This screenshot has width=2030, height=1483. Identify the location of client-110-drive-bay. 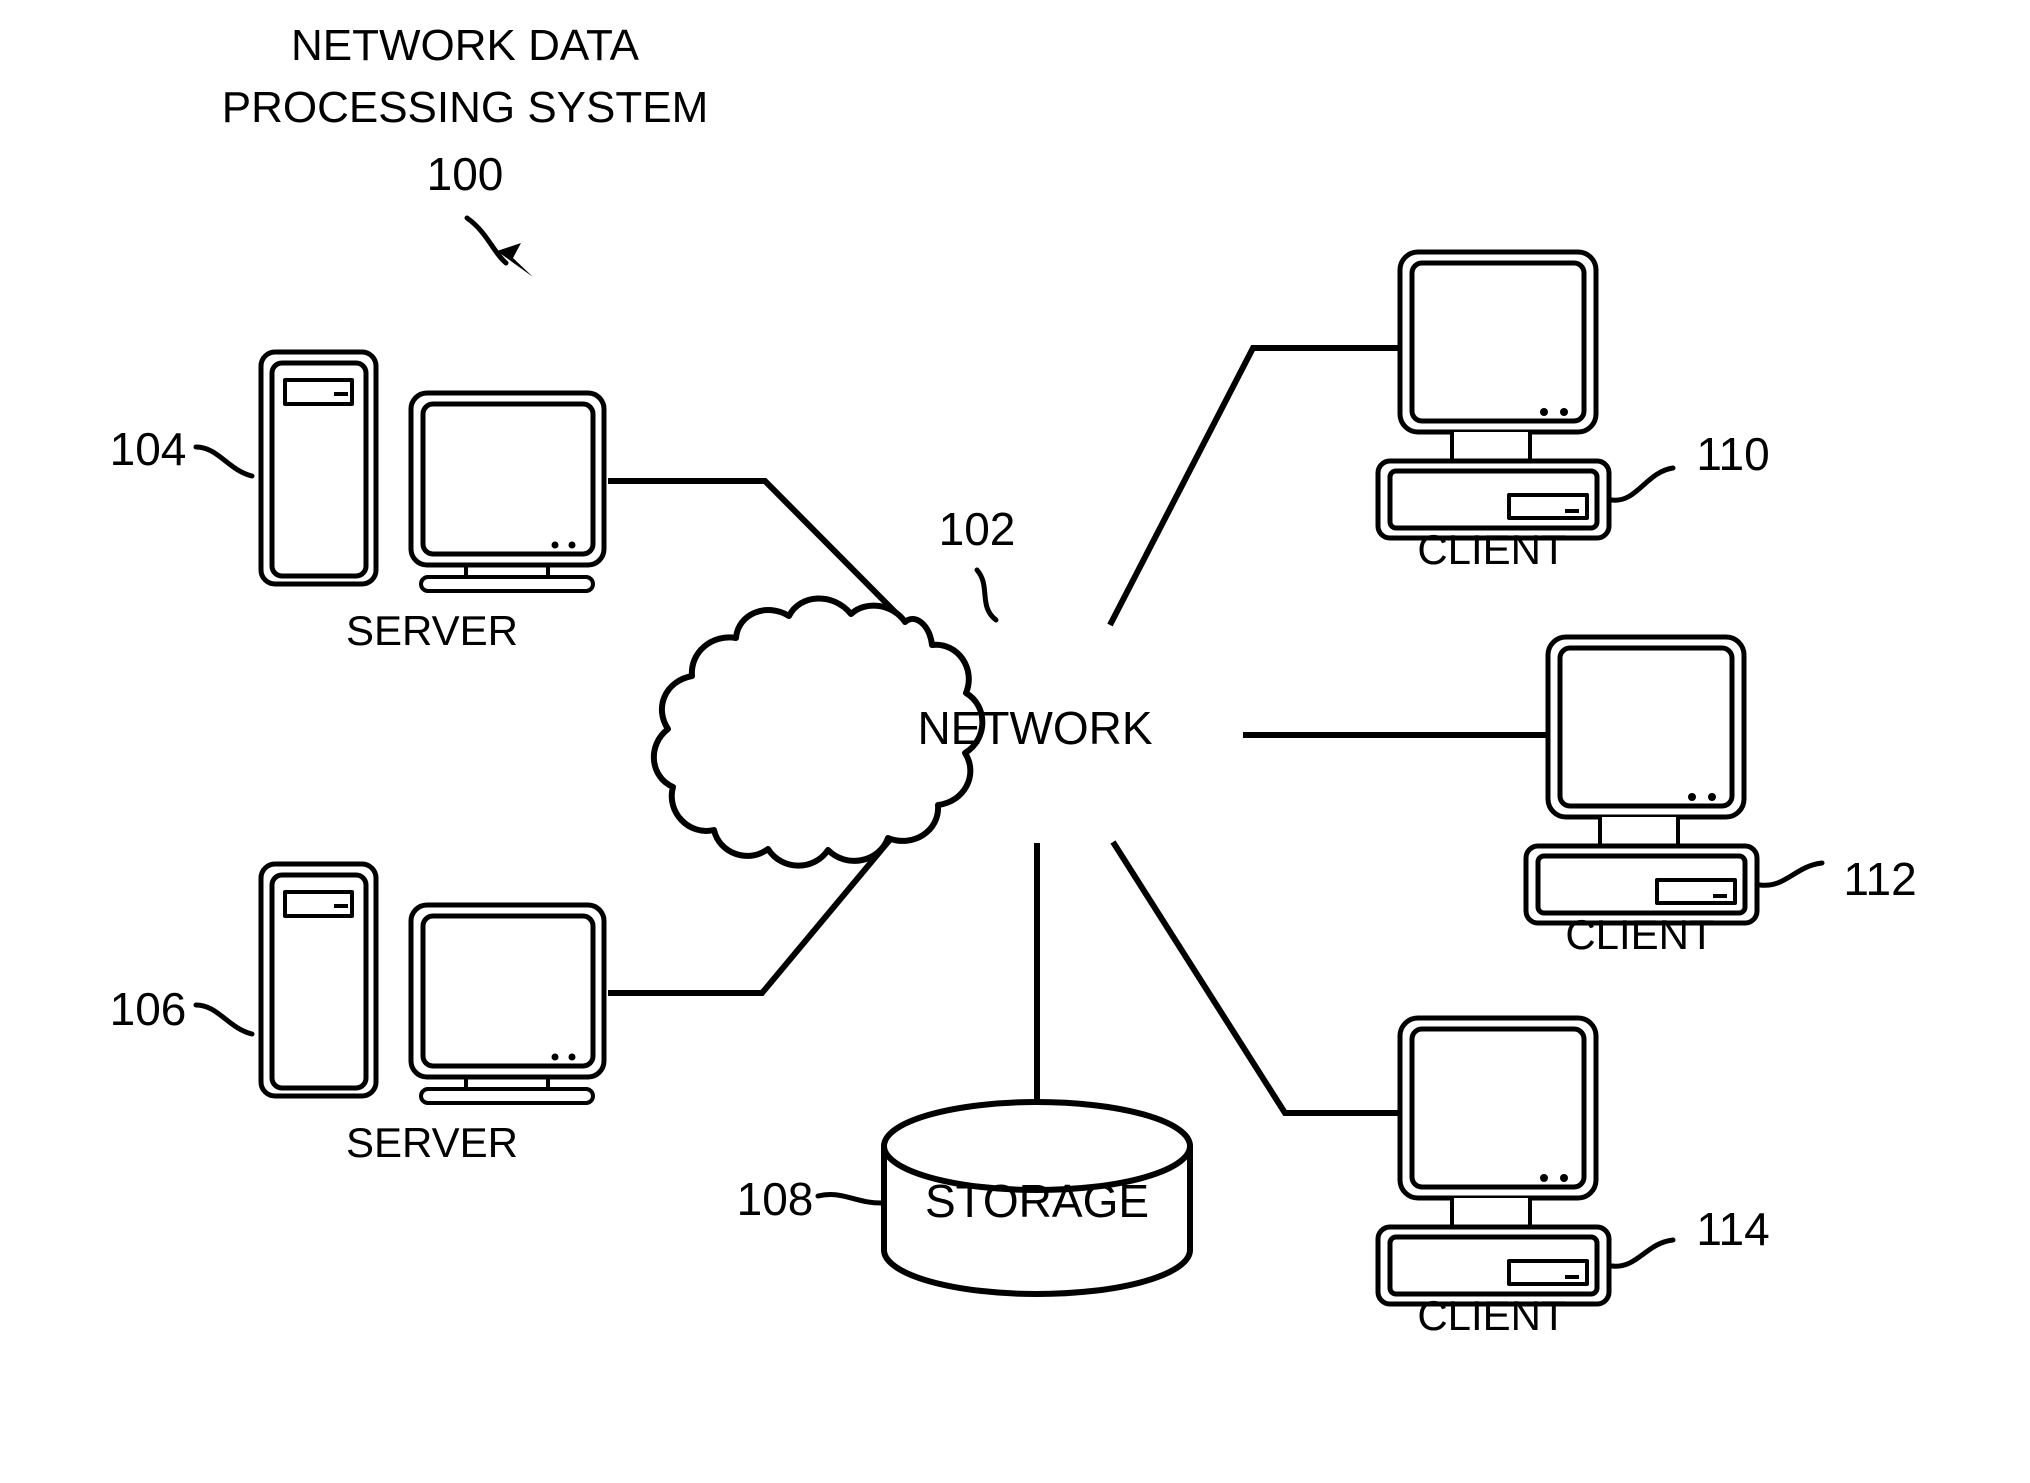
(1548, 506).